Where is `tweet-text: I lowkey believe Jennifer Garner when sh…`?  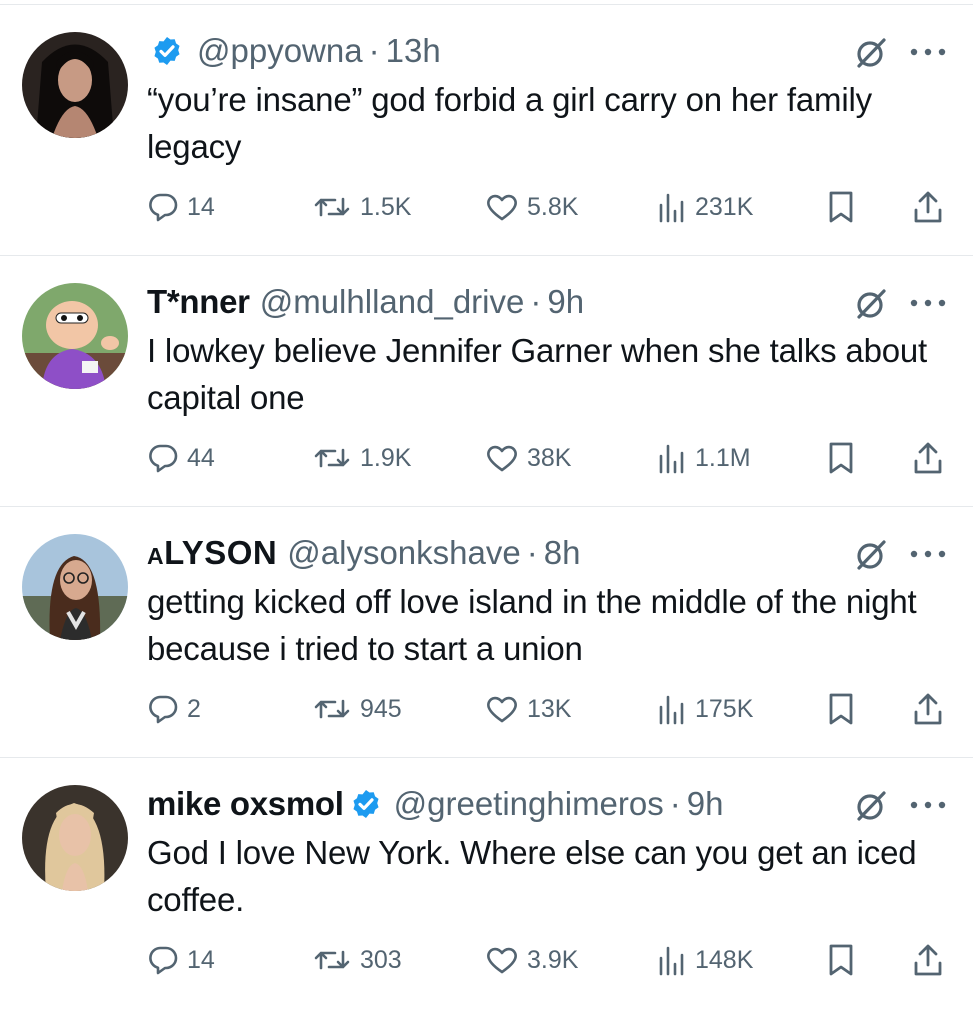 tweet-text: I lowkey believe Jennifer Garner when sh… is located at coordinates (537, 374).